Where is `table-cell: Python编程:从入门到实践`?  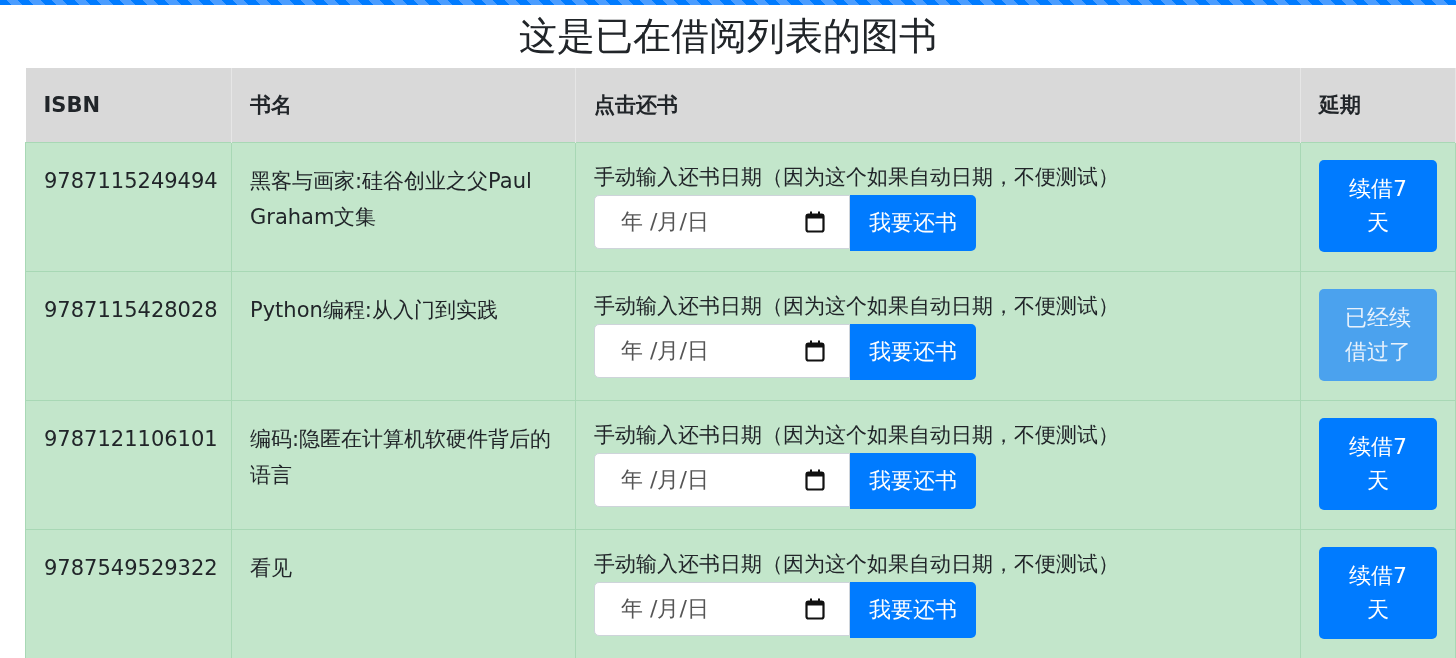 table-cell: Python编程:从入门到实践 is located at coordinates (403, 336).